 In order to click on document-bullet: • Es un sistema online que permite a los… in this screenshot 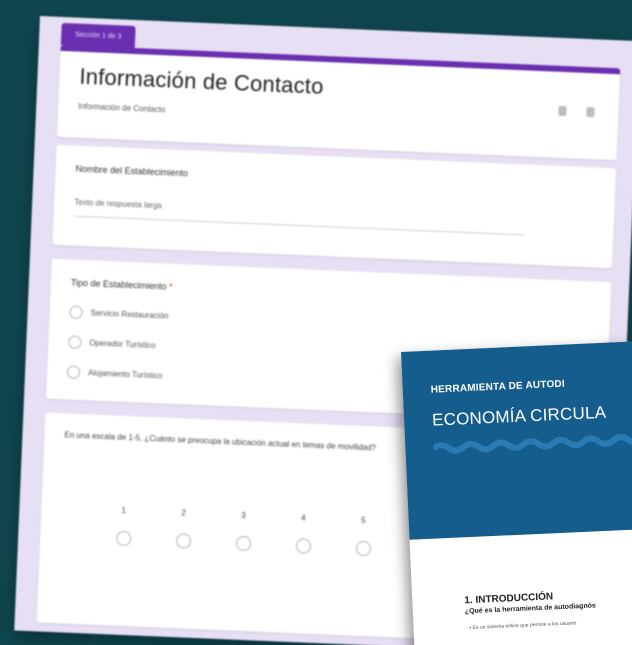, I will do `click(523, 626)`.